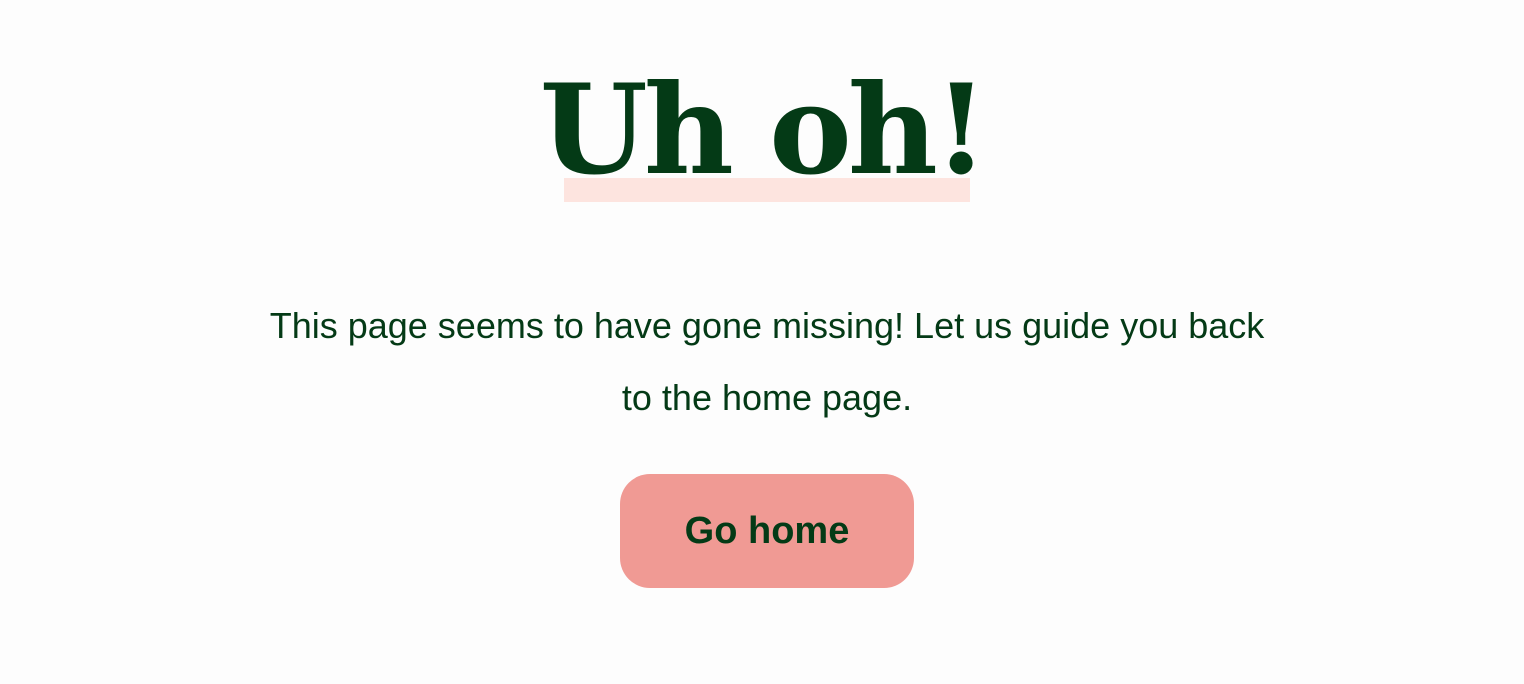 The height and width of the screenshot is (684, 1524). Describe the element at coordinates (767, 531) in the screenshot. I see `go-home-button: Go home` at that location.